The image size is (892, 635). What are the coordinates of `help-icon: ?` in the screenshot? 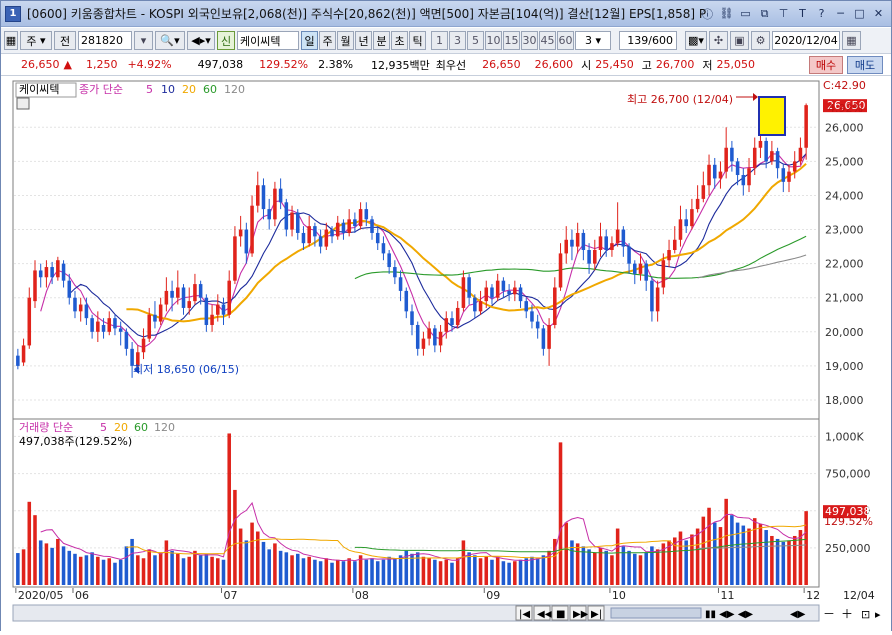 It's located at (821, 13).